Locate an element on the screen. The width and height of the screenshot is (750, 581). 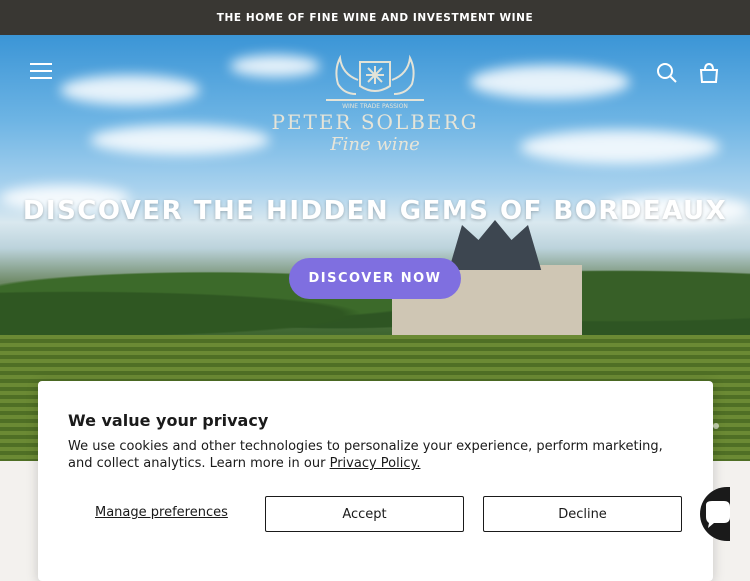
accept-button: Accept is located at coordinates (364, 514).